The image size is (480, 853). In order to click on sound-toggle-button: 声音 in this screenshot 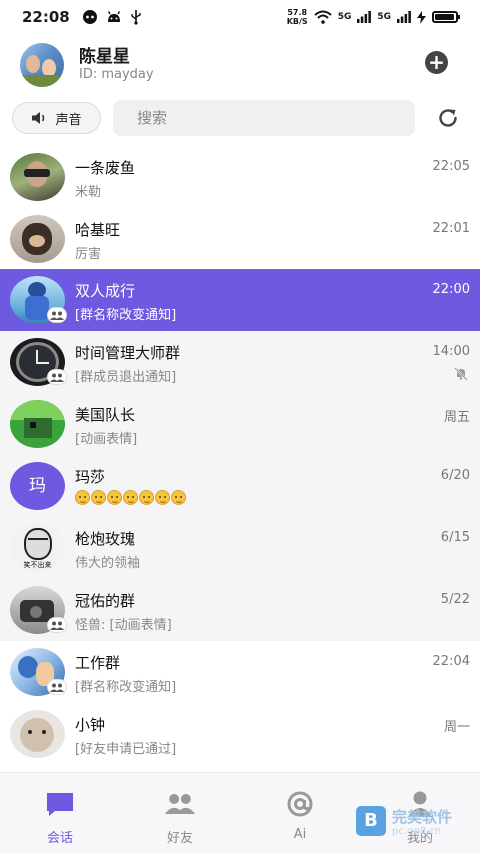, I will do `click(56, 118)`.